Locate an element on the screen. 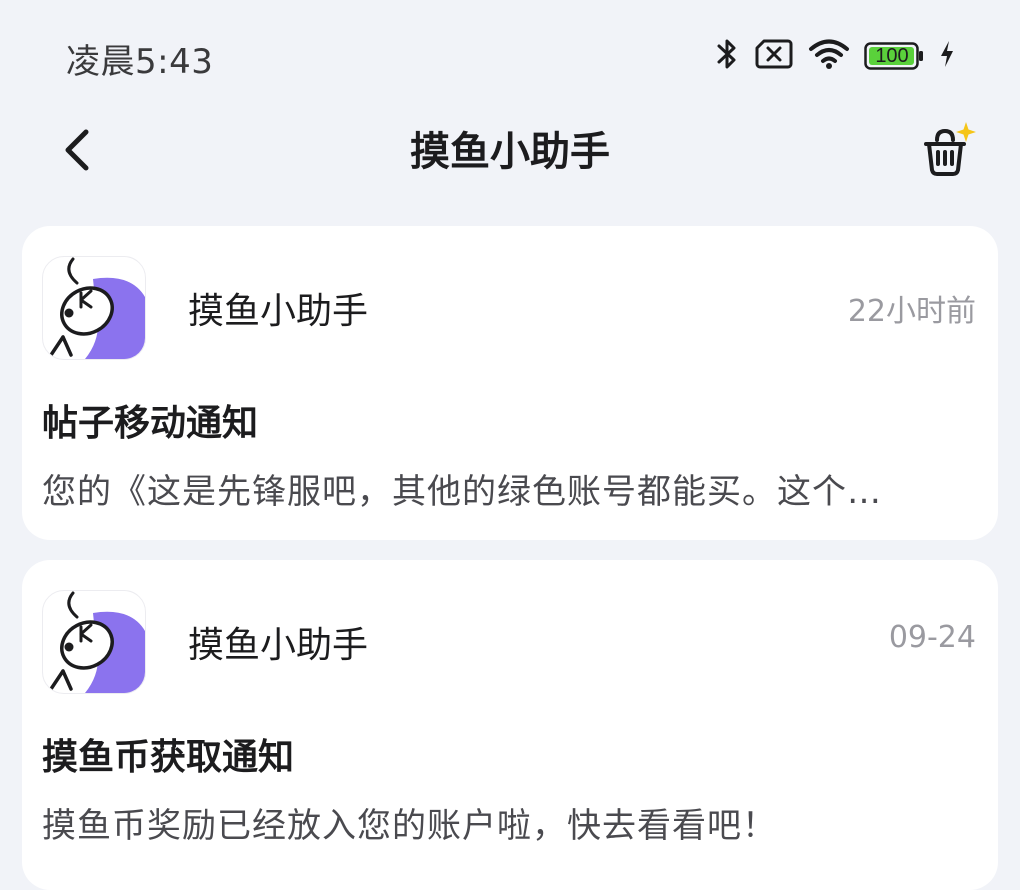 The image size is (1020, 890). clear-messages-button is located at coordinates (948, 152).